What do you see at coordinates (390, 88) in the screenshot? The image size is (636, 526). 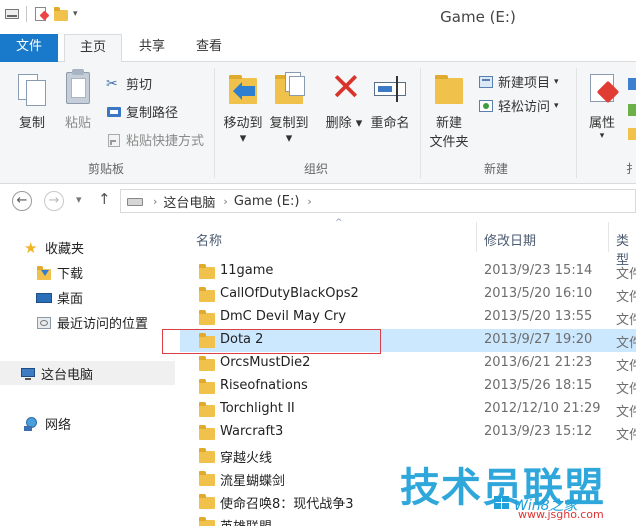 I see `rename-icon` at bounding box center [390, 88].